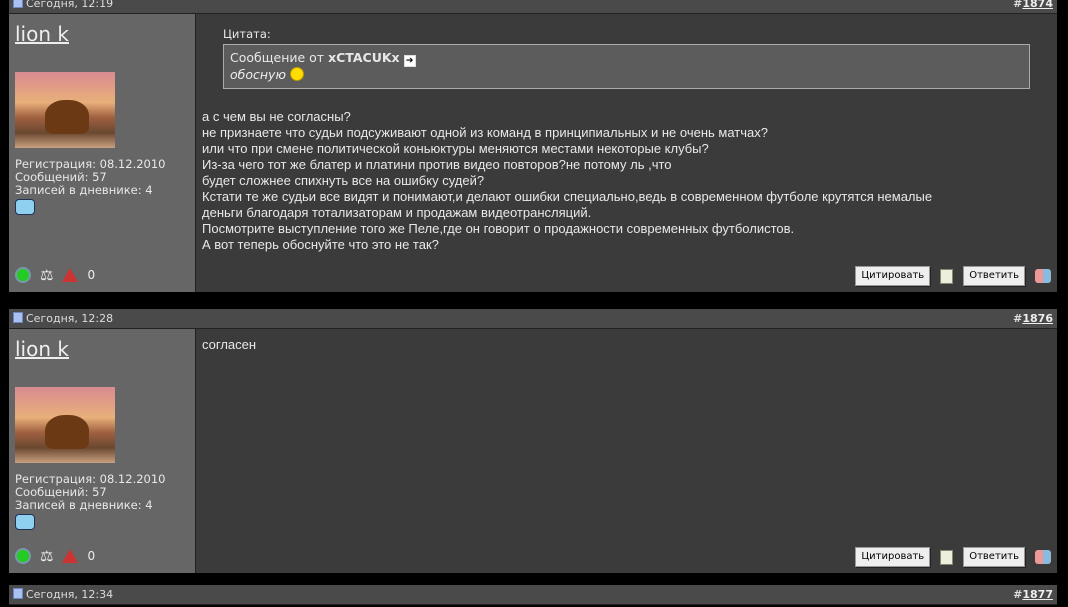 This screenshot has height=607, width=1068. What do you see at coordinates (533, 7) in the screenshot?
I see `post-header: Сегодня, 12:19 #1874` at bounding box center [533, 7].